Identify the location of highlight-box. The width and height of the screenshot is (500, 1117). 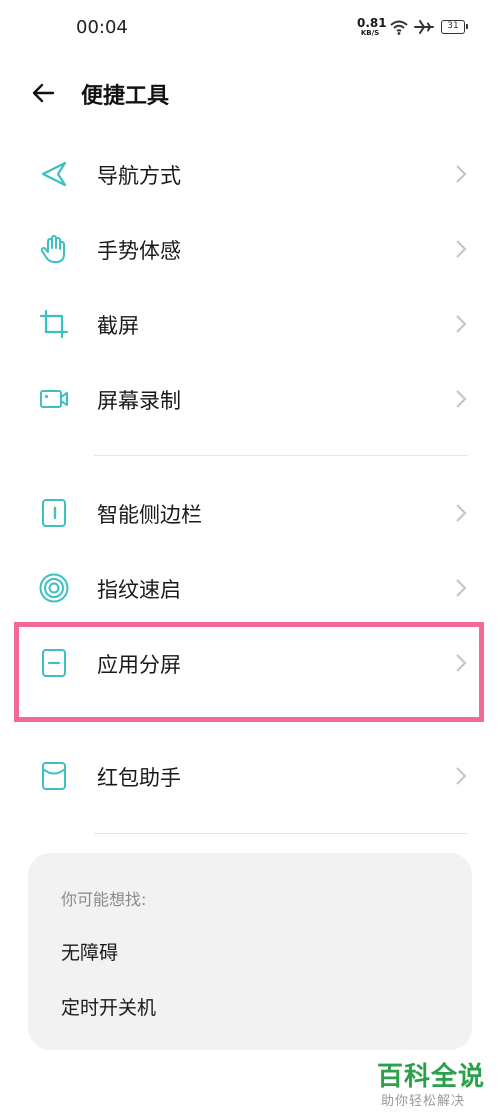
(249, 672).